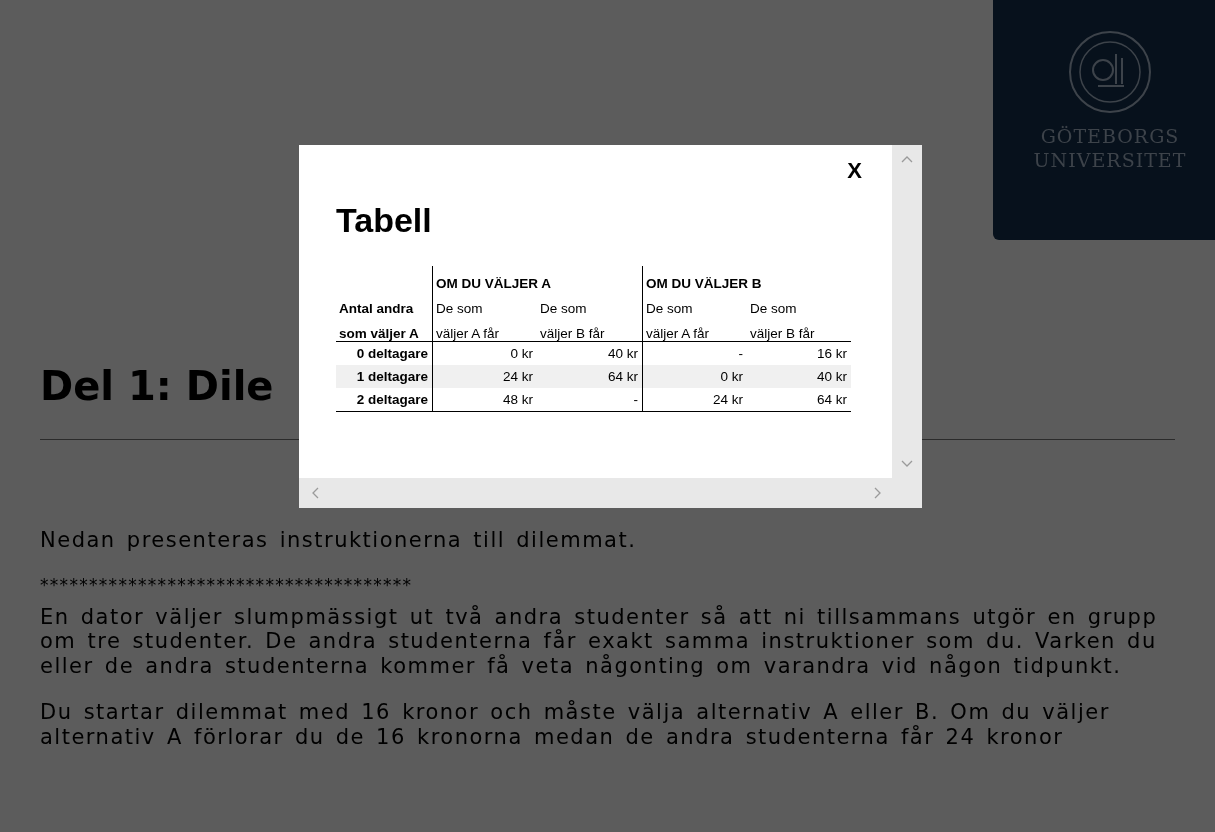 This screenshot has width=1215, height=832. Describe the element at coordinates (484, 400) in the screenshot. I see `table-cell: 48 kr` at that location.